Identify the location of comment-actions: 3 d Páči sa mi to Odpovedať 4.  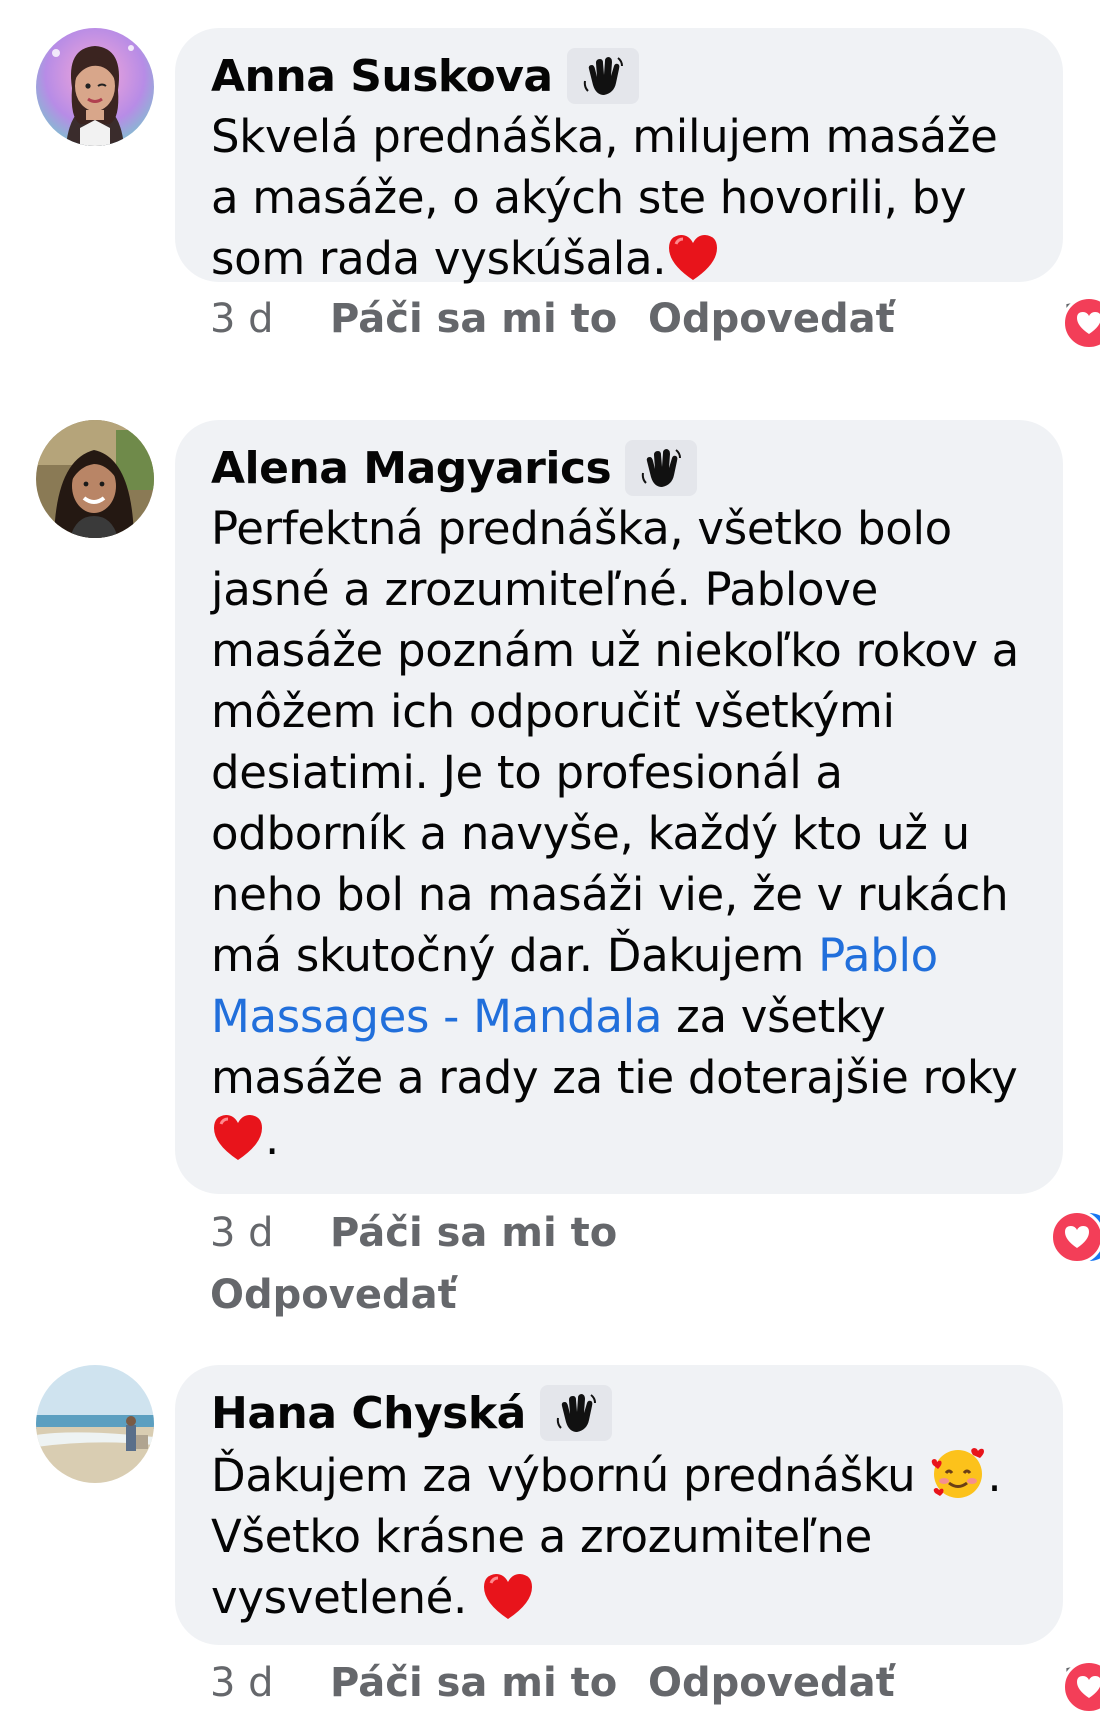
(655, 1275).